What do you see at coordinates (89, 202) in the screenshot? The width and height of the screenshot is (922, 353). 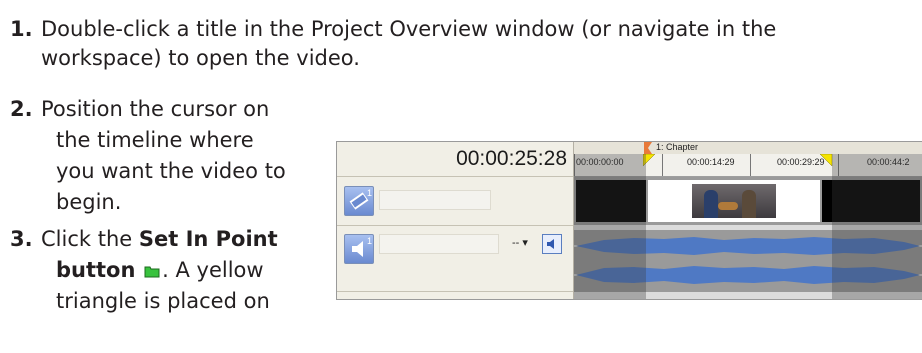 I see `step-text: begin.` at bounding box center [89, 202].